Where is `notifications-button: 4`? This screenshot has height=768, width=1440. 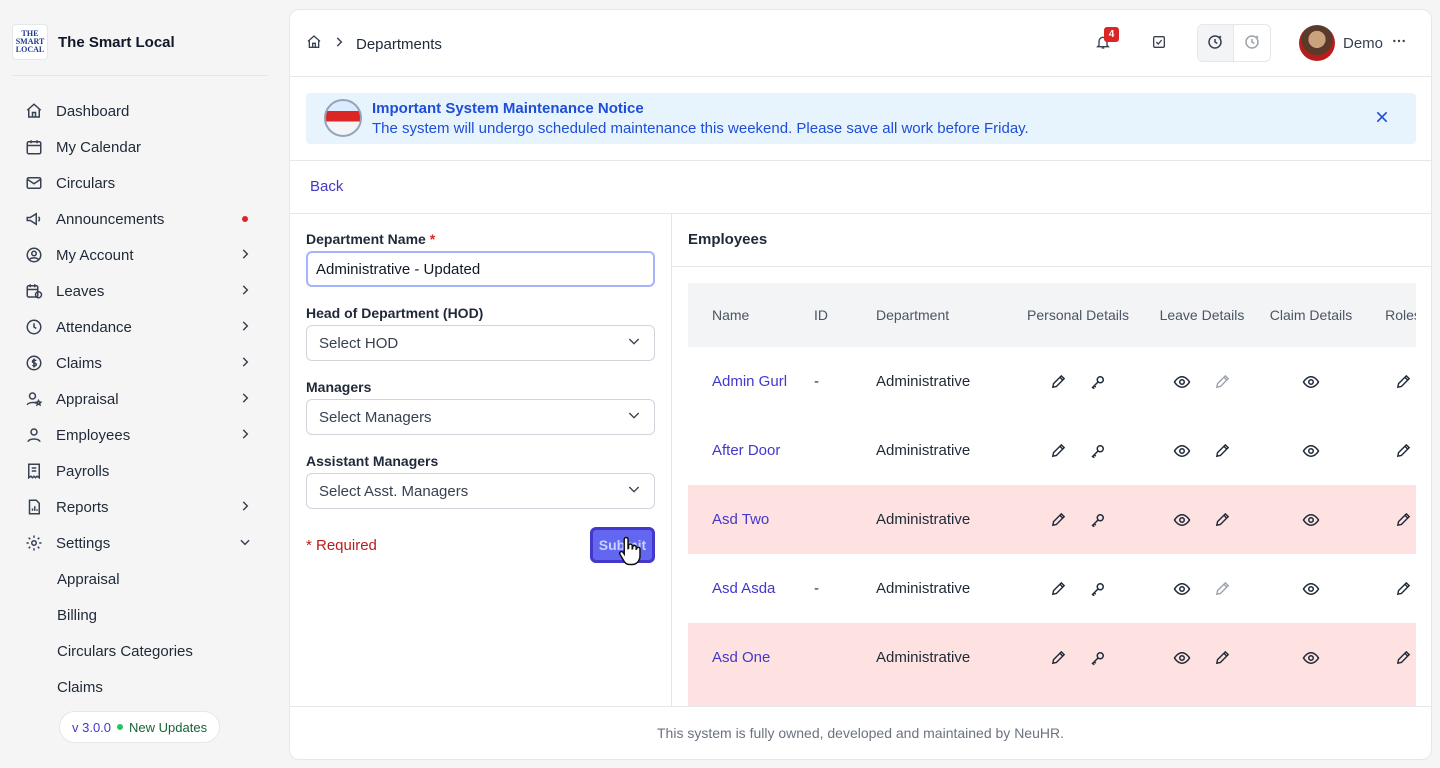 notifications-button: 4 is located at coordinates (1103, 43).